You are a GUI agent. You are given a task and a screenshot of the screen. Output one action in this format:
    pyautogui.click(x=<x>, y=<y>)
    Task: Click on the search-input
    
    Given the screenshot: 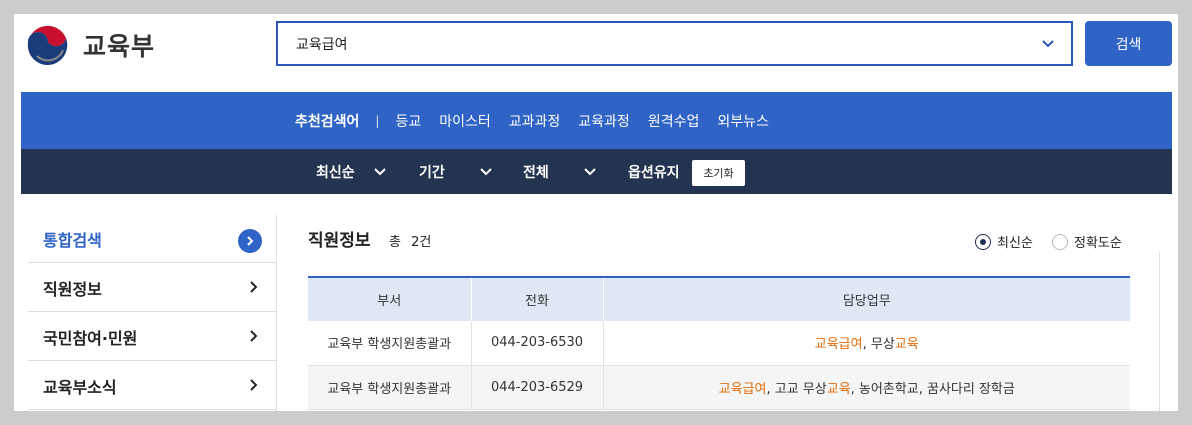 What is the action you would take?
    pyautogui.click(x=656, y=44)
    